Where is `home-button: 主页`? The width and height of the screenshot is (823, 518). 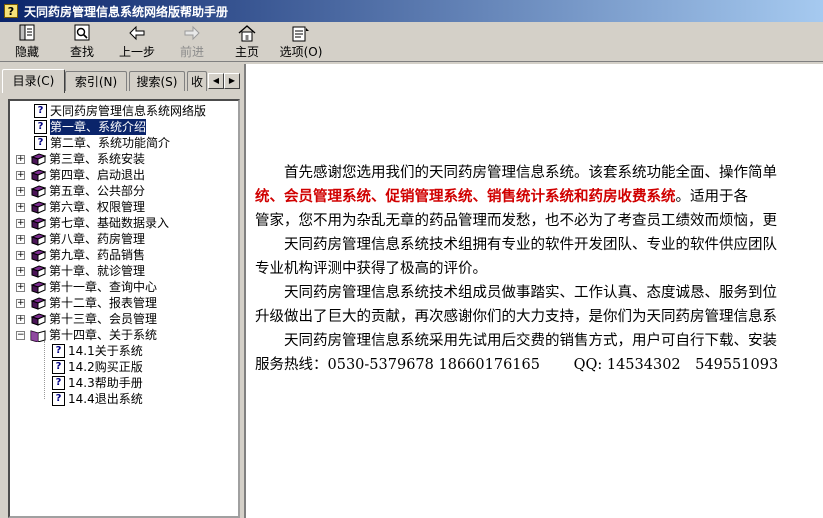 home-button: 主页 is located at coordinates (247, 42).